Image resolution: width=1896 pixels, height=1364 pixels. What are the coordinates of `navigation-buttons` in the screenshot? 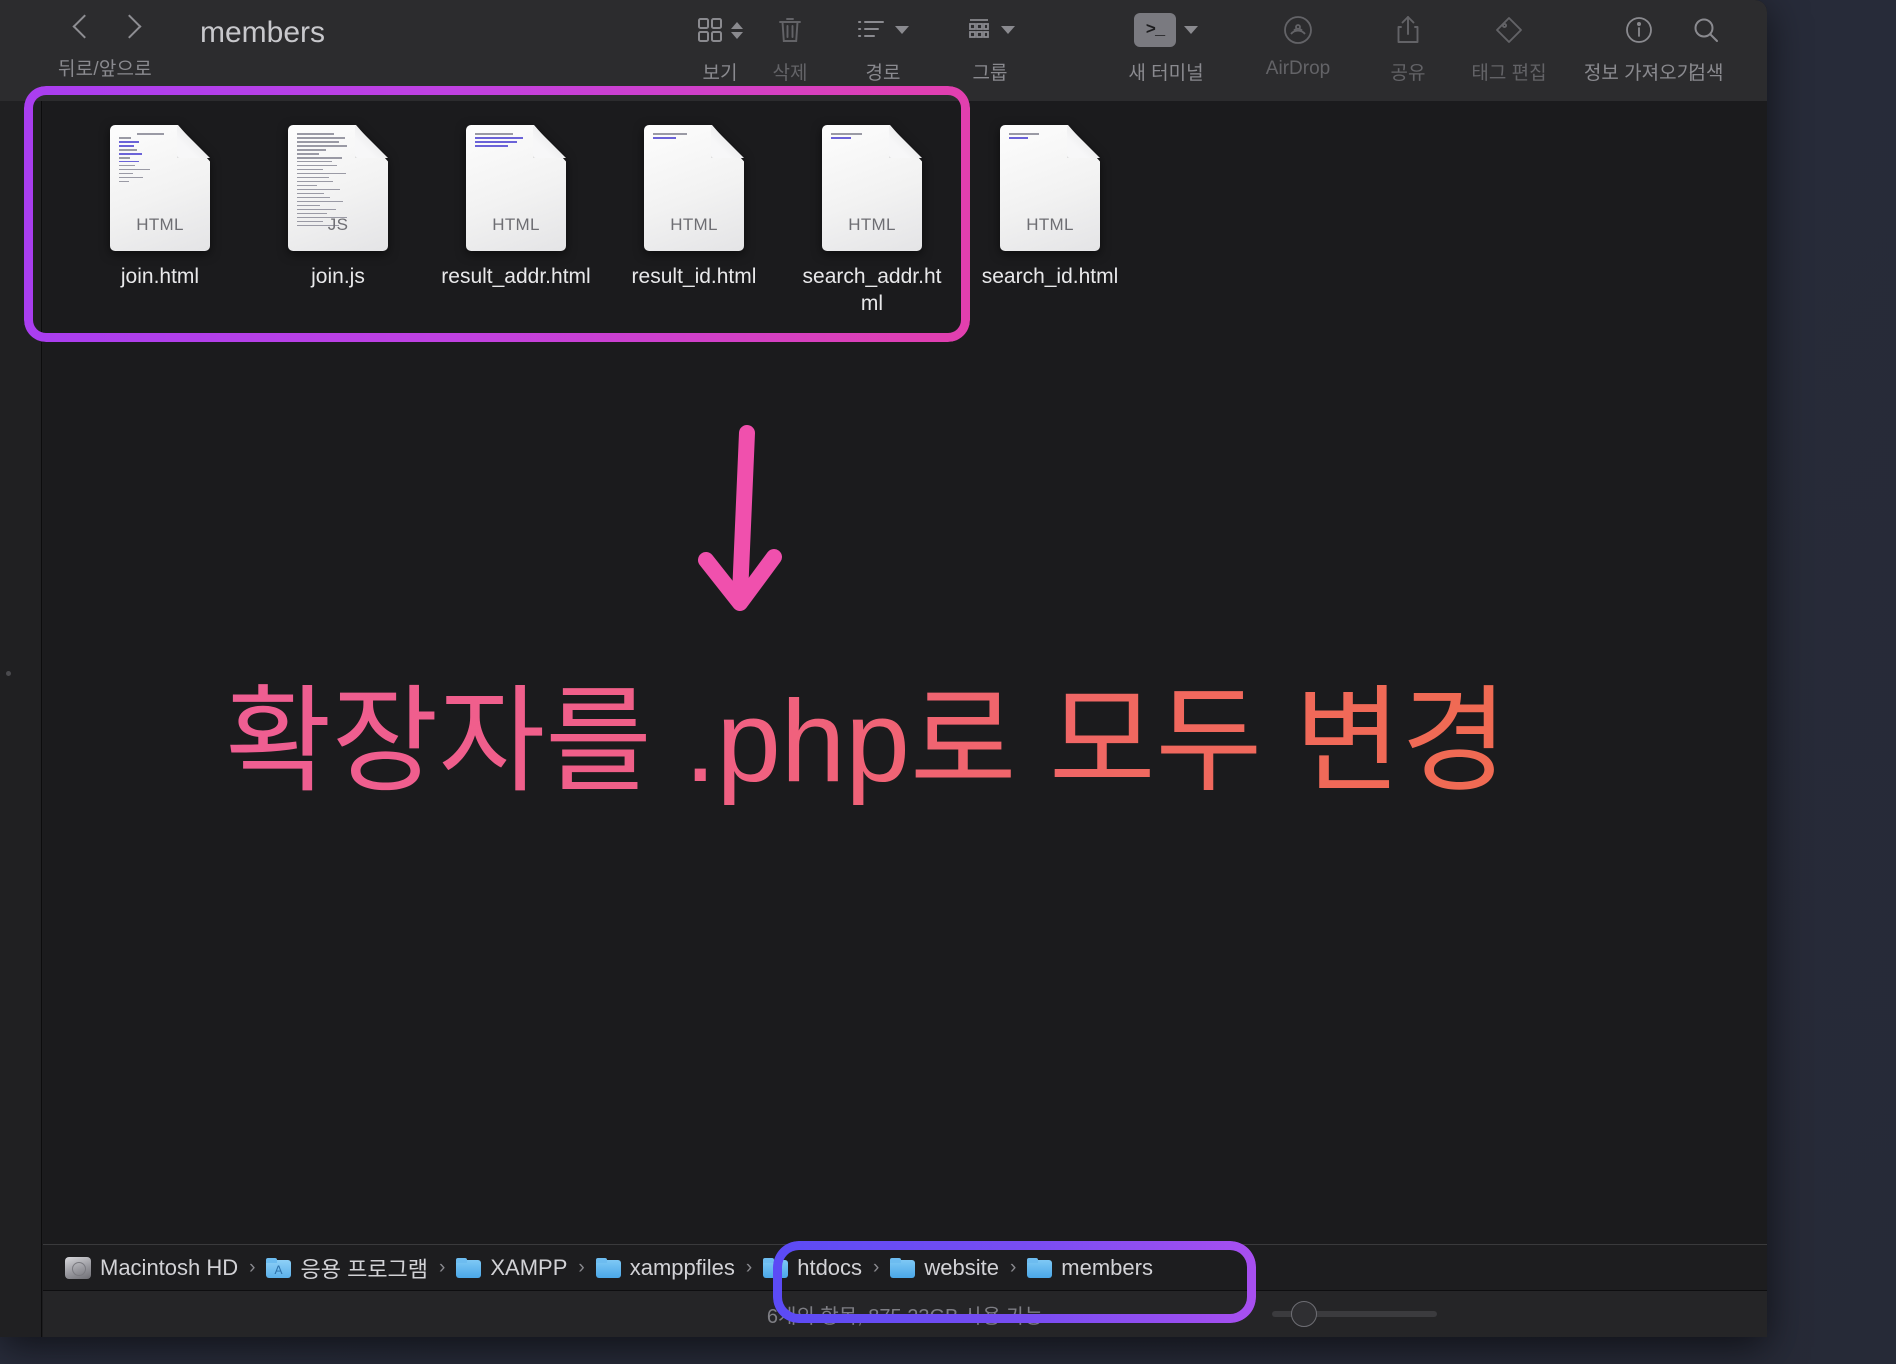 It's located at (107, 29).